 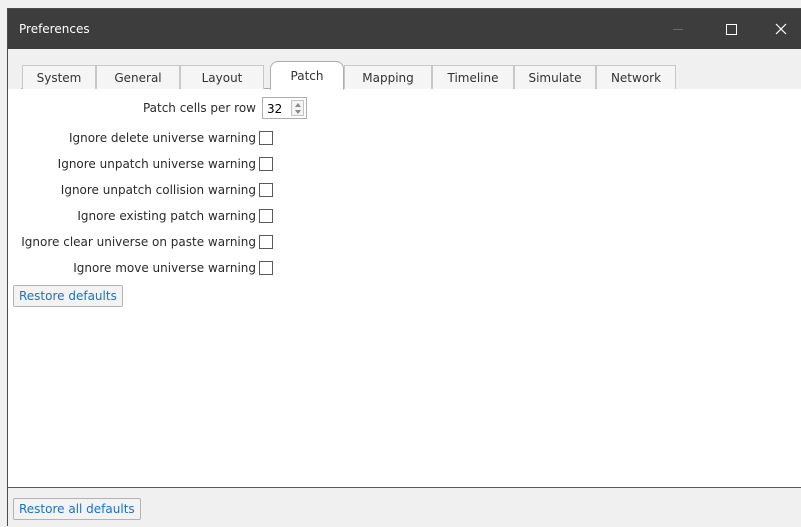 I want to click on option-label-existing-patch: Ignore existing patch warning, so click(x=166, y=216).